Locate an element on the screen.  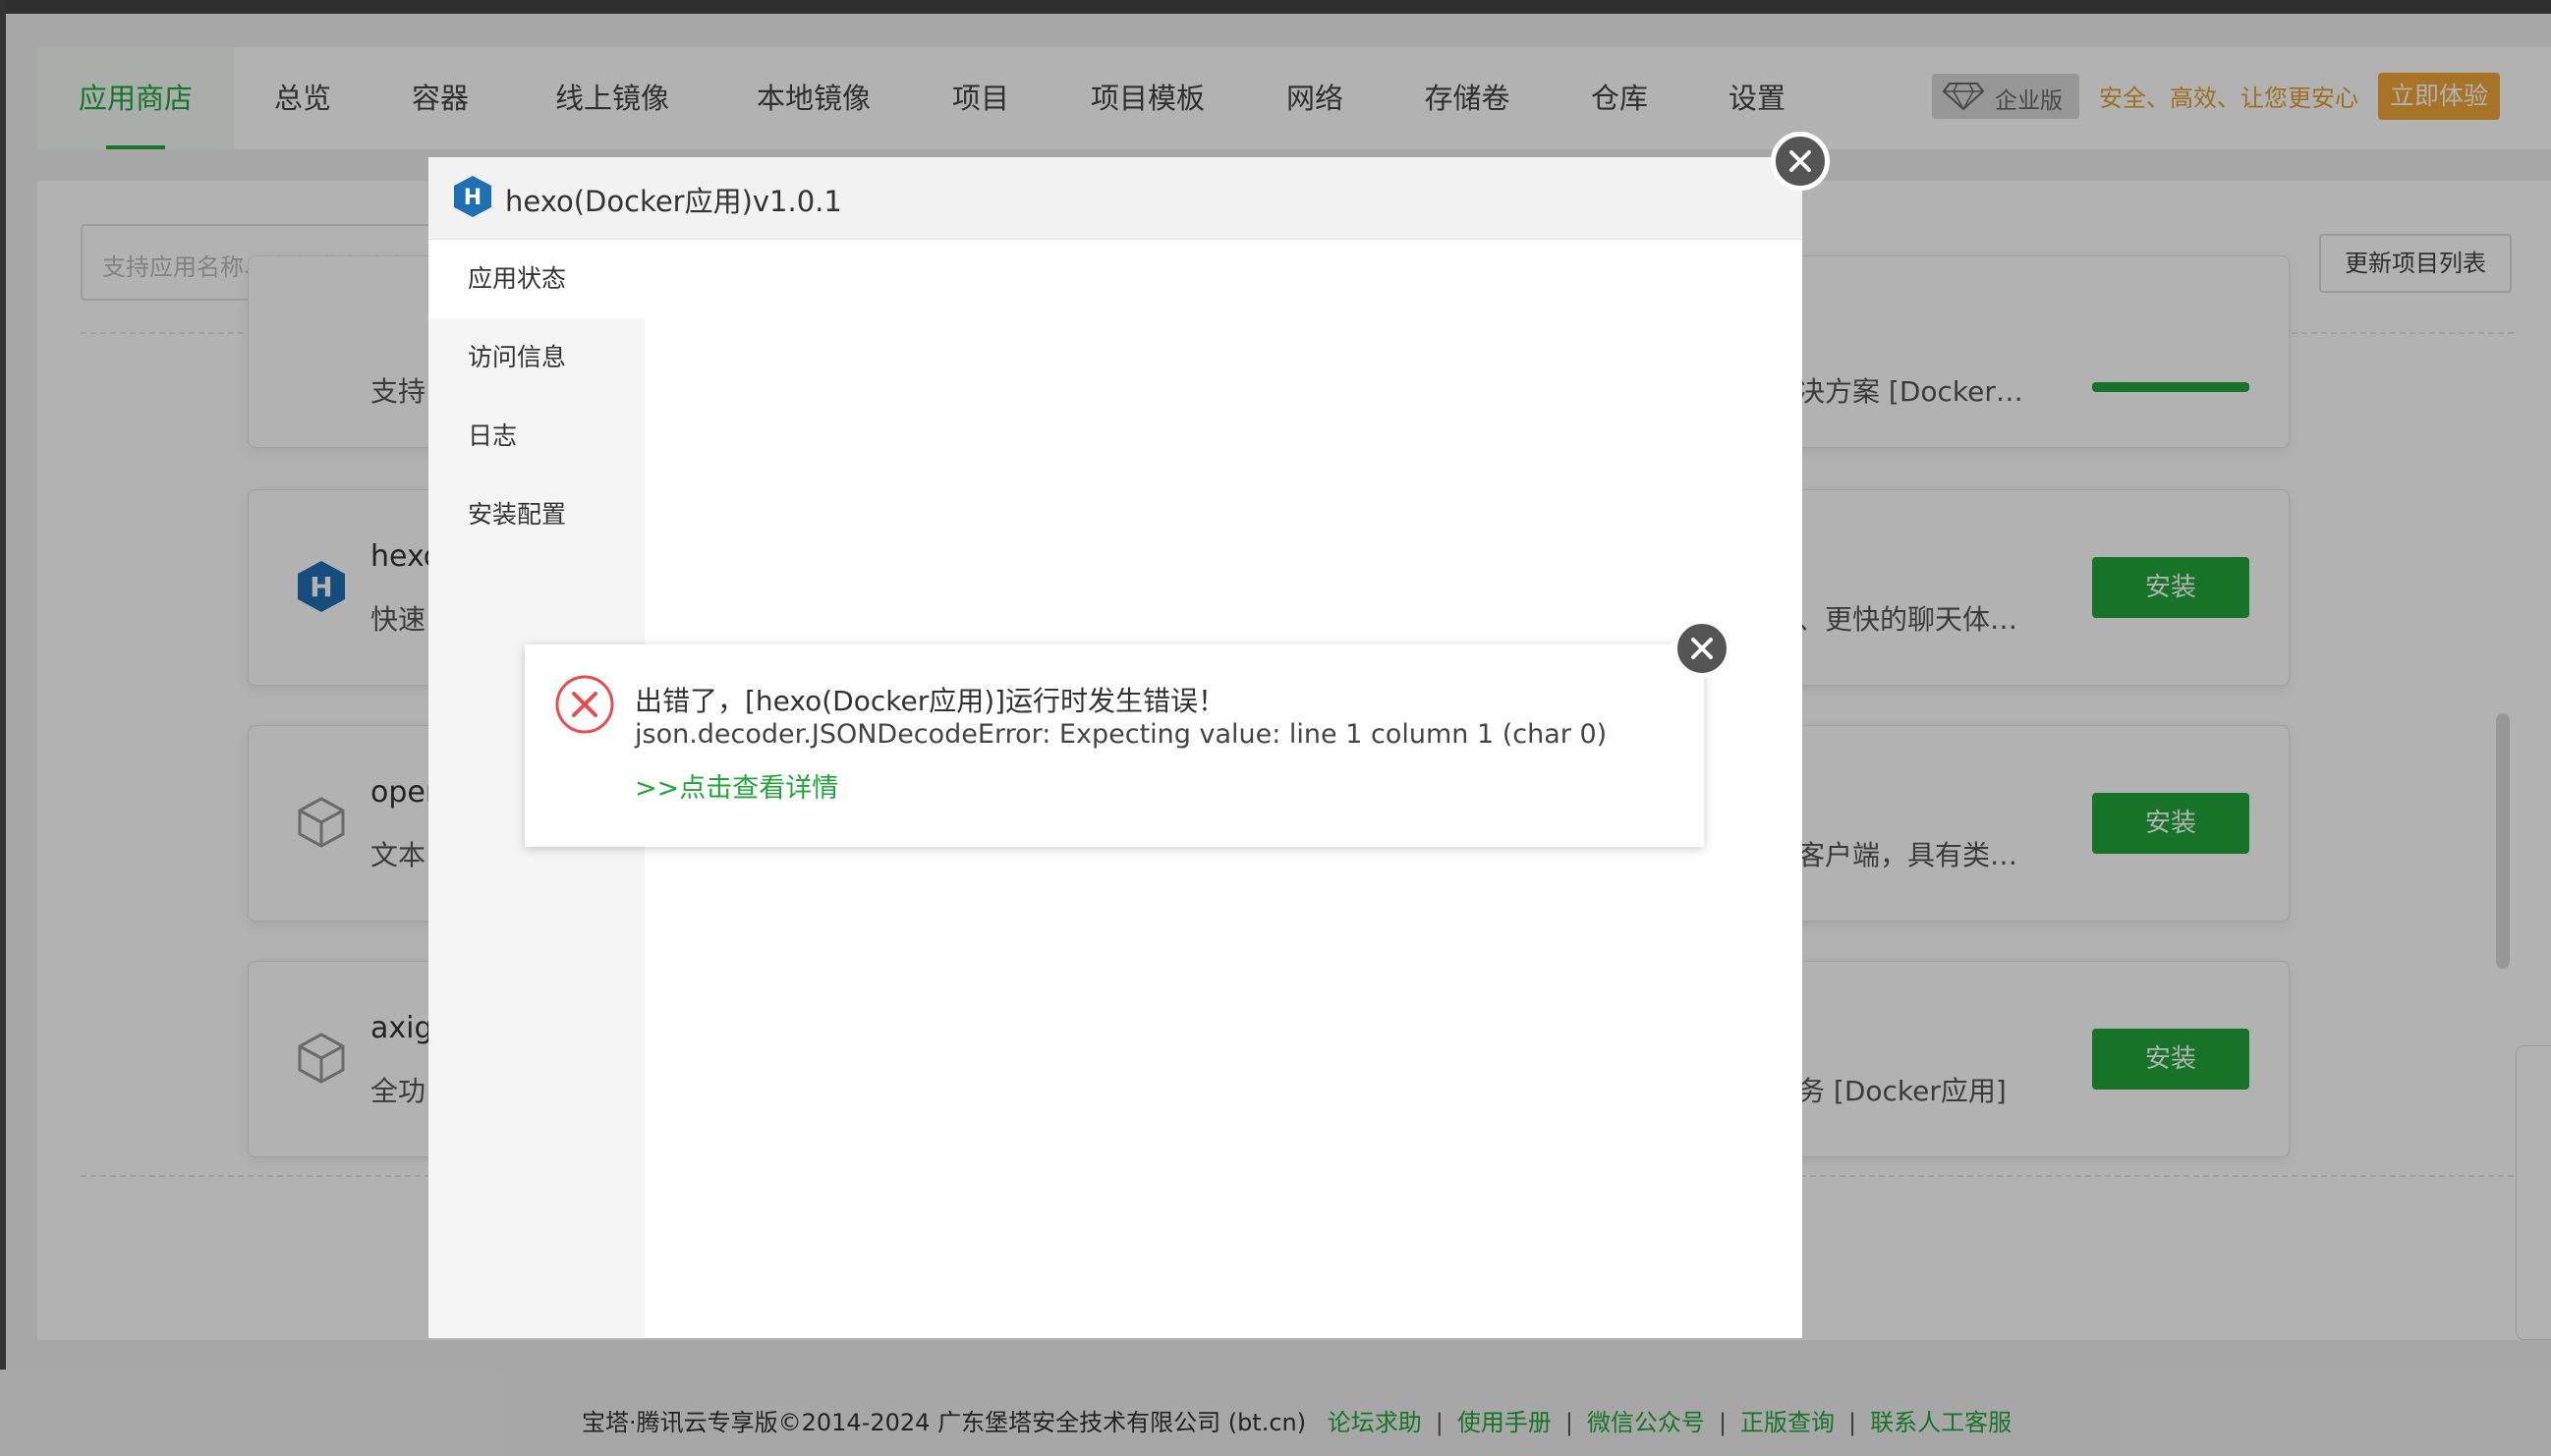
error-icon is located at coordinates (584, 704).